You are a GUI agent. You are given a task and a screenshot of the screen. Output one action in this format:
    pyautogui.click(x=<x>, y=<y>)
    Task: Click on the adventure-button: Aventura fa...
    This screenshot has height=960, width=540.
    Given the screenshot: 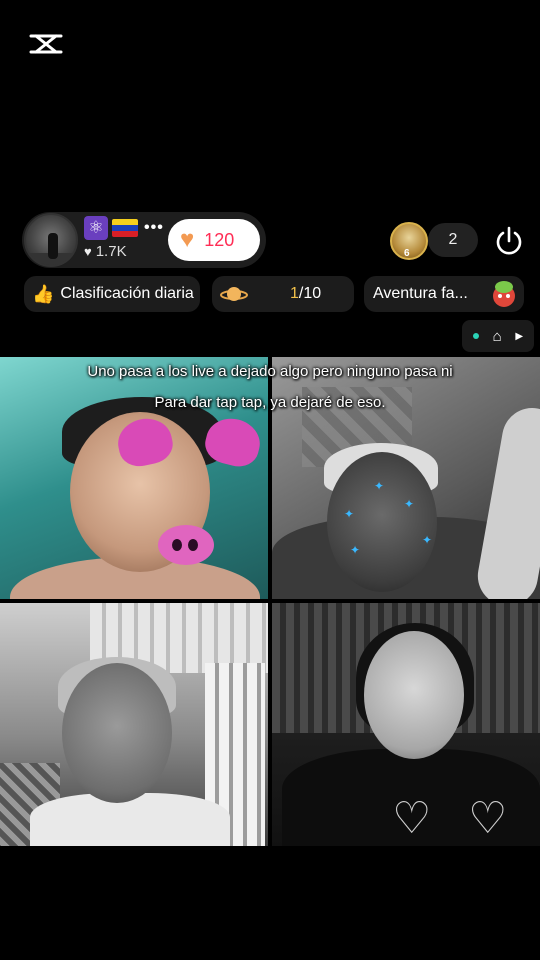 What is the action you would take?
    pyautogui.click(x=444, y=294)
    